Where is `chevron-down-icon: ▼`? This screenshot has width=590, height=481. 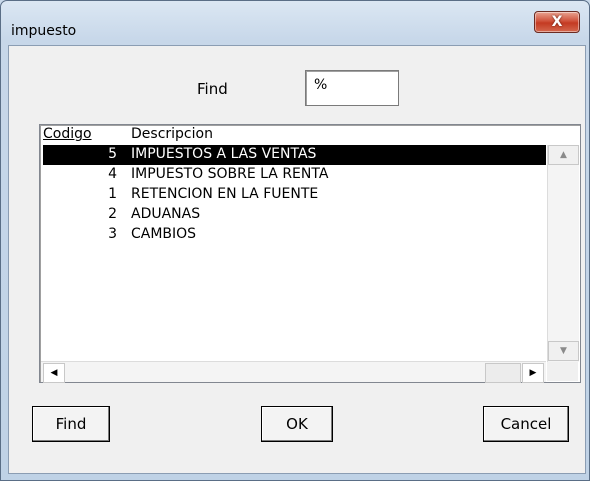
chevron-down-icon: ▼ is located at coordinates (563, 351).